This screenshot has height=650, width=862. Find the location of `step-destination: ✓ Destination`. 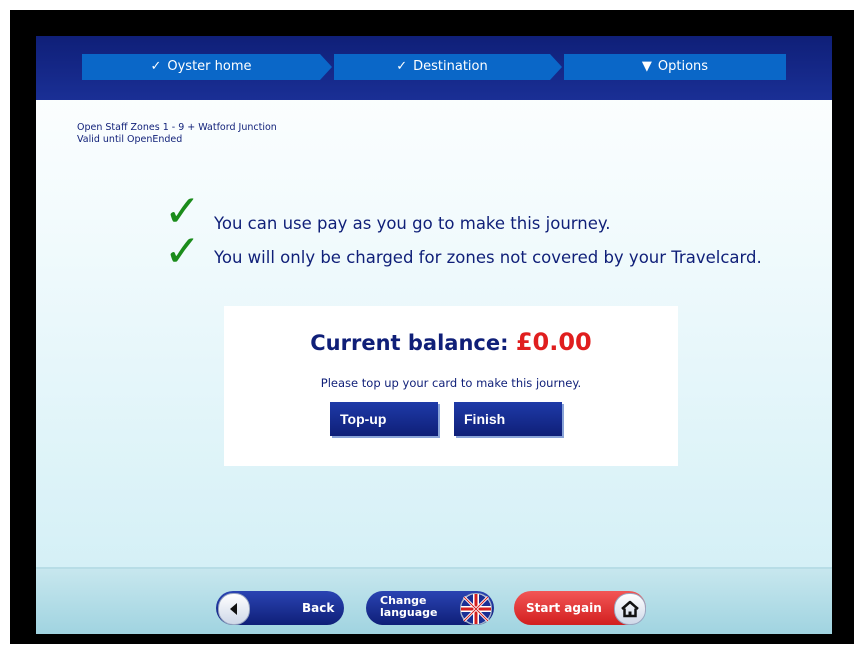

step-destination: ✓ Destination is located at coordinates (442, 67).